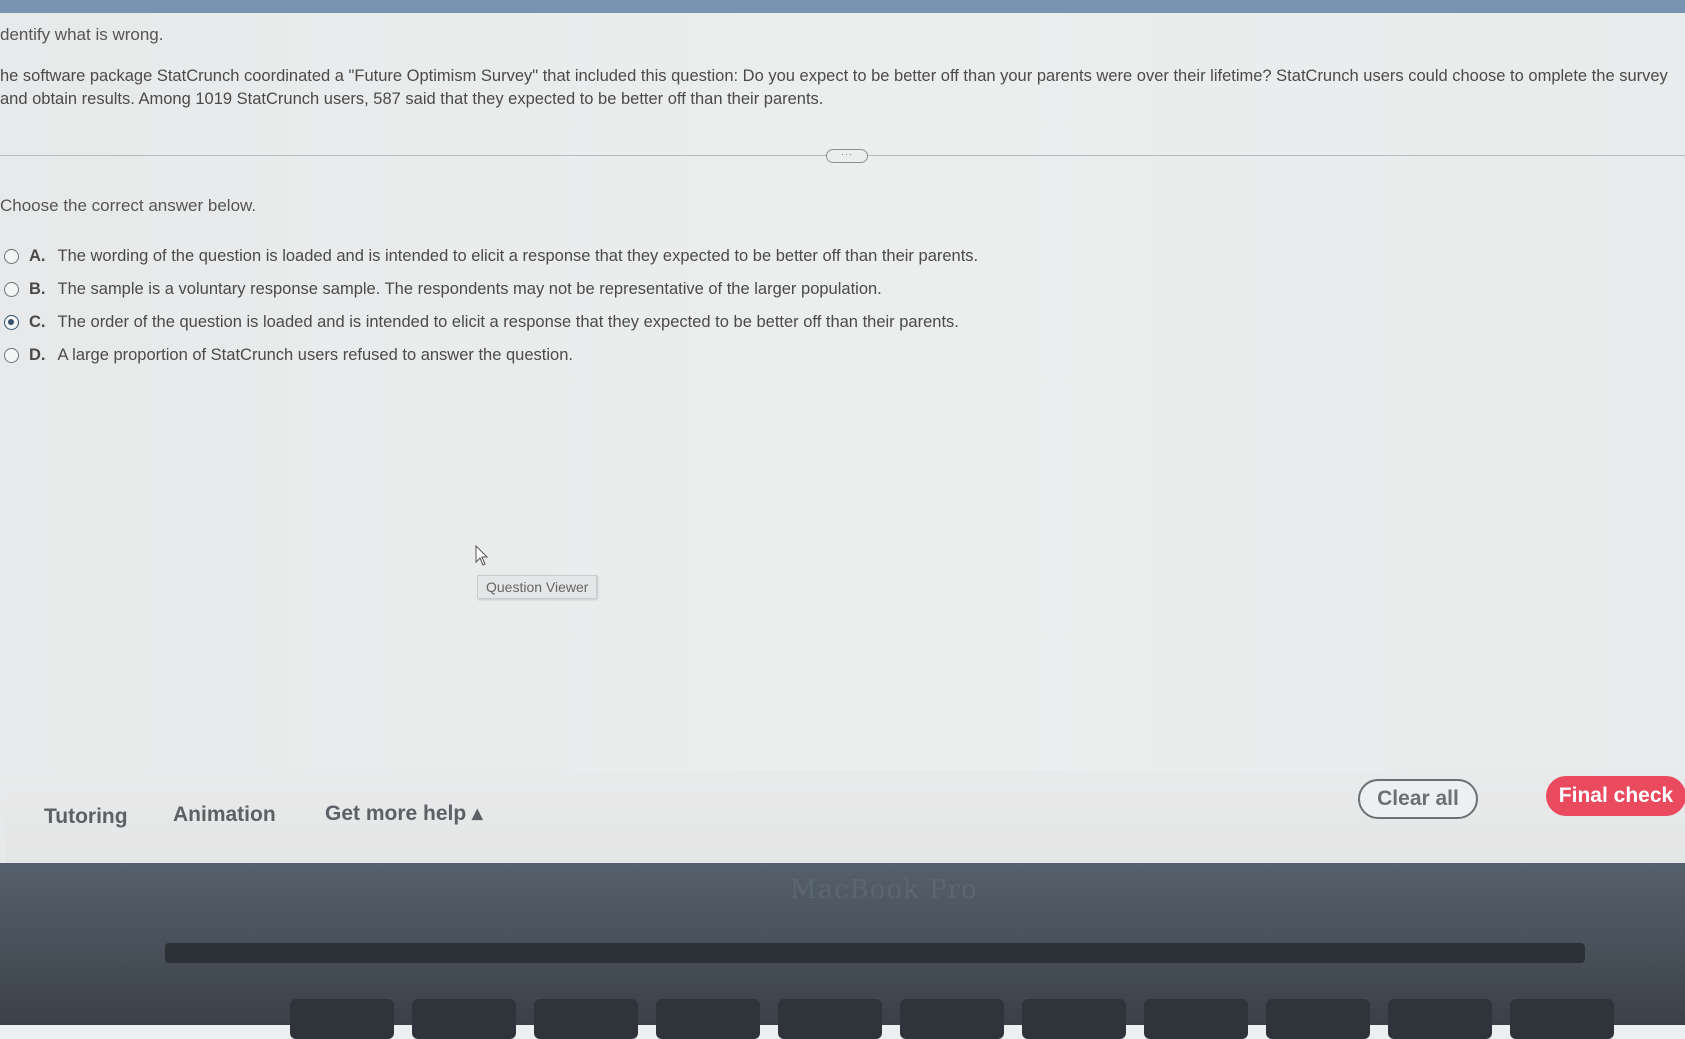 The width and height of the screenshot is (1685, 1039). I want to click on answer-prompt: Choose the correct answer below., so click(128, 205).